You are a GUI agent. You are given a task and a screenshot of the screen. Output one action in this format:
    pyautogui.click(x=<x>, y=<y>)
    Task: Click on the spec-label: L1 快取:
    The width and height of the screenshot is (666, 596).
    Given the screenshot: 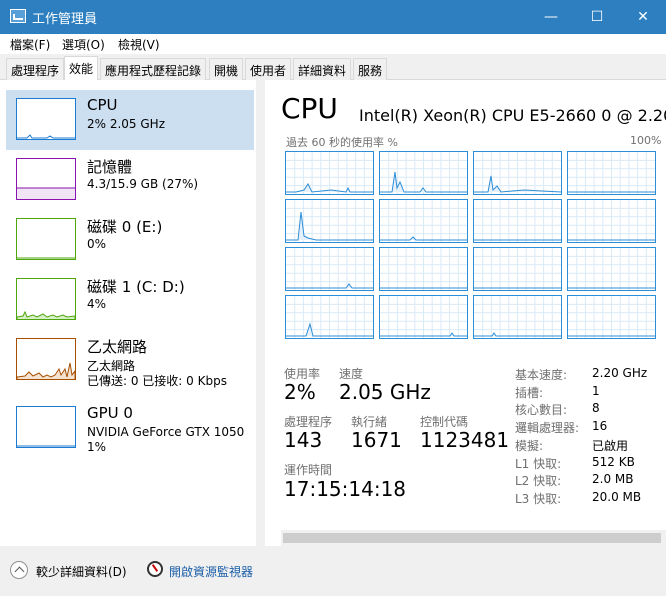 What is the action you would take?
    pyautogui.click(x=538, y=463)
    